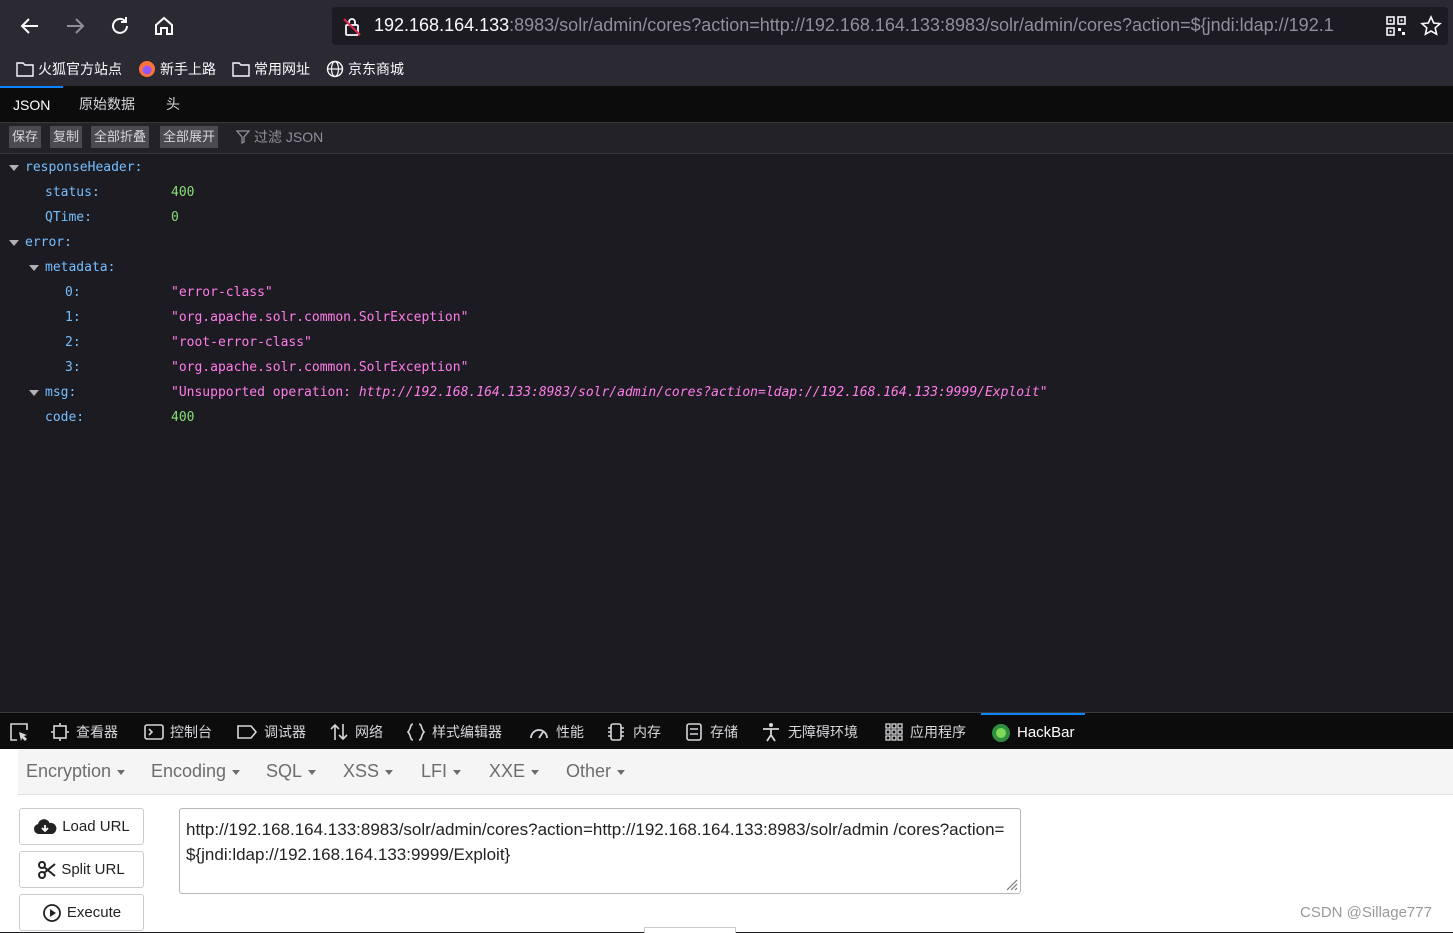  Describe the element at coordinates (809, 731) in the screenshot. I see `tab-accessibility: 无障碍环境` at that location.